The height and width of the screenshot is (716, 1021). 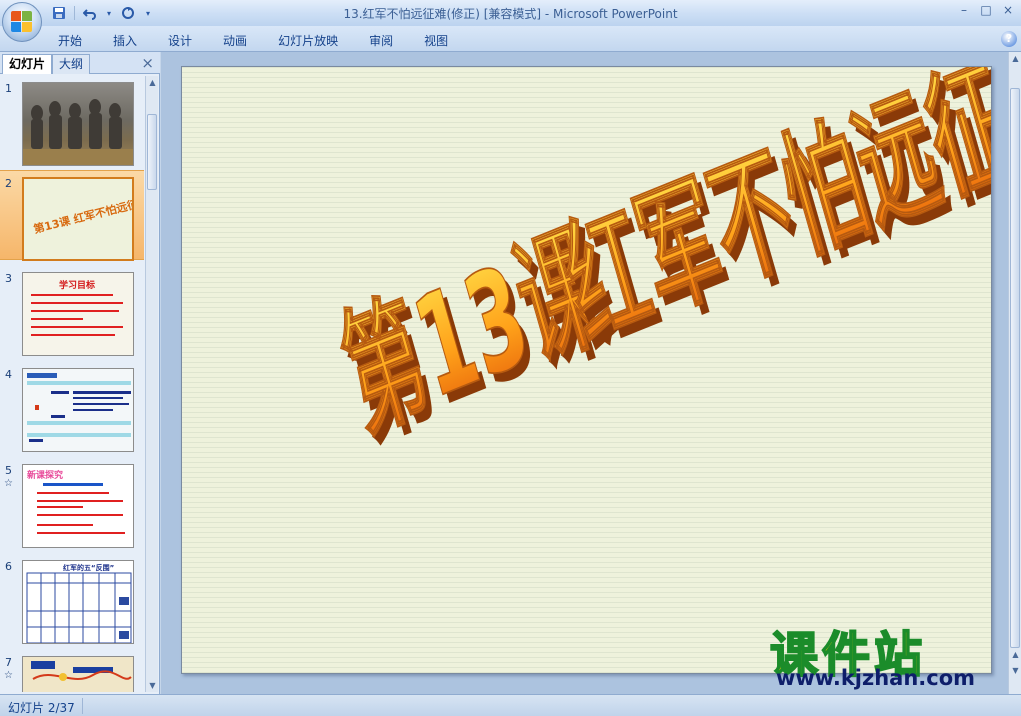 I want to click on slide-thumbnail-6: 6 红军的五“反围”, so click(x=72, y=599).